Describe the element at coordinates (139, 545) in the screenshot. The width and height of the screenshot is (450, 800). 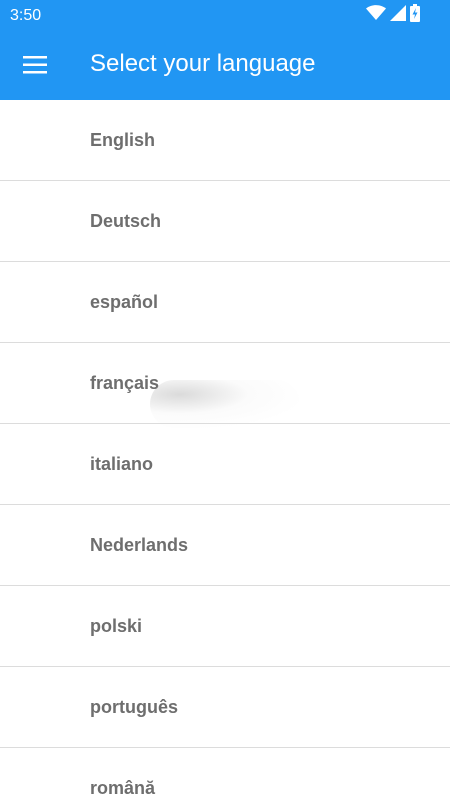
I see `language-label: Nederlands` at that location.